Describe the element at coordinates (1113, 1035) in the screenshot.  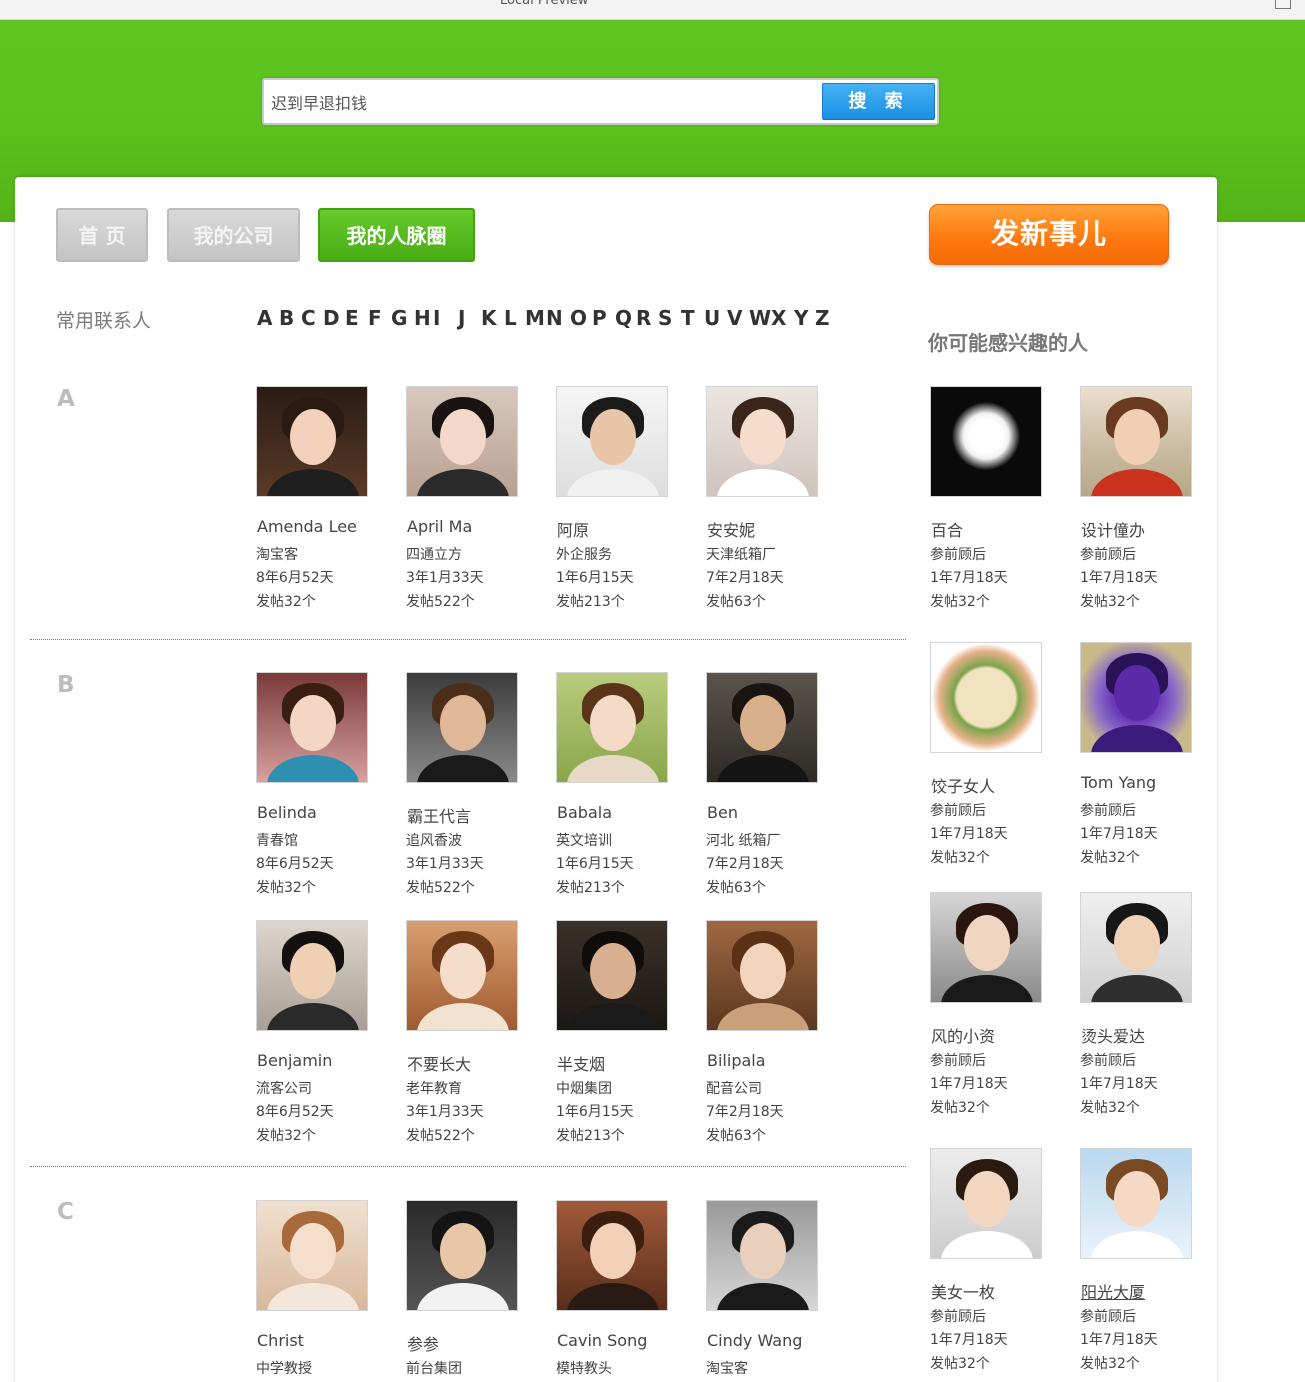
I see `recommend-name: 烫头爱达` at that location.